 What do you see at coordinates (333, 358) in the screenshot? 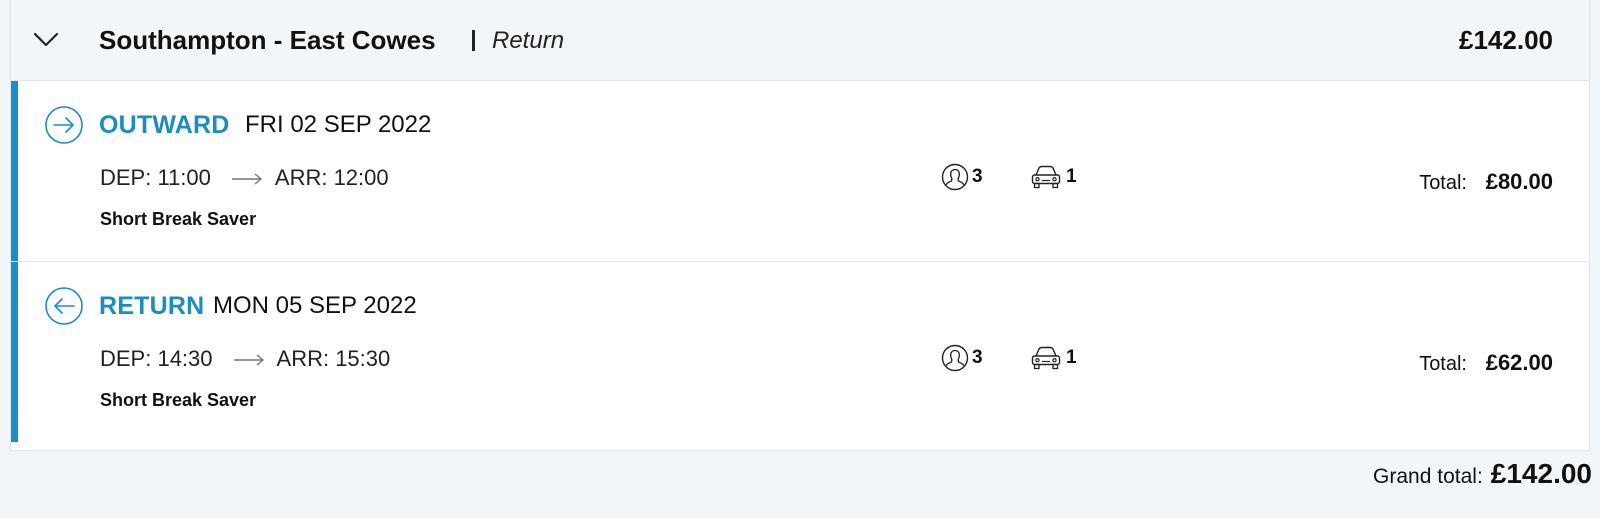
I see `arrival-time: ARR: 15:30` at bounding box center [333, 358].